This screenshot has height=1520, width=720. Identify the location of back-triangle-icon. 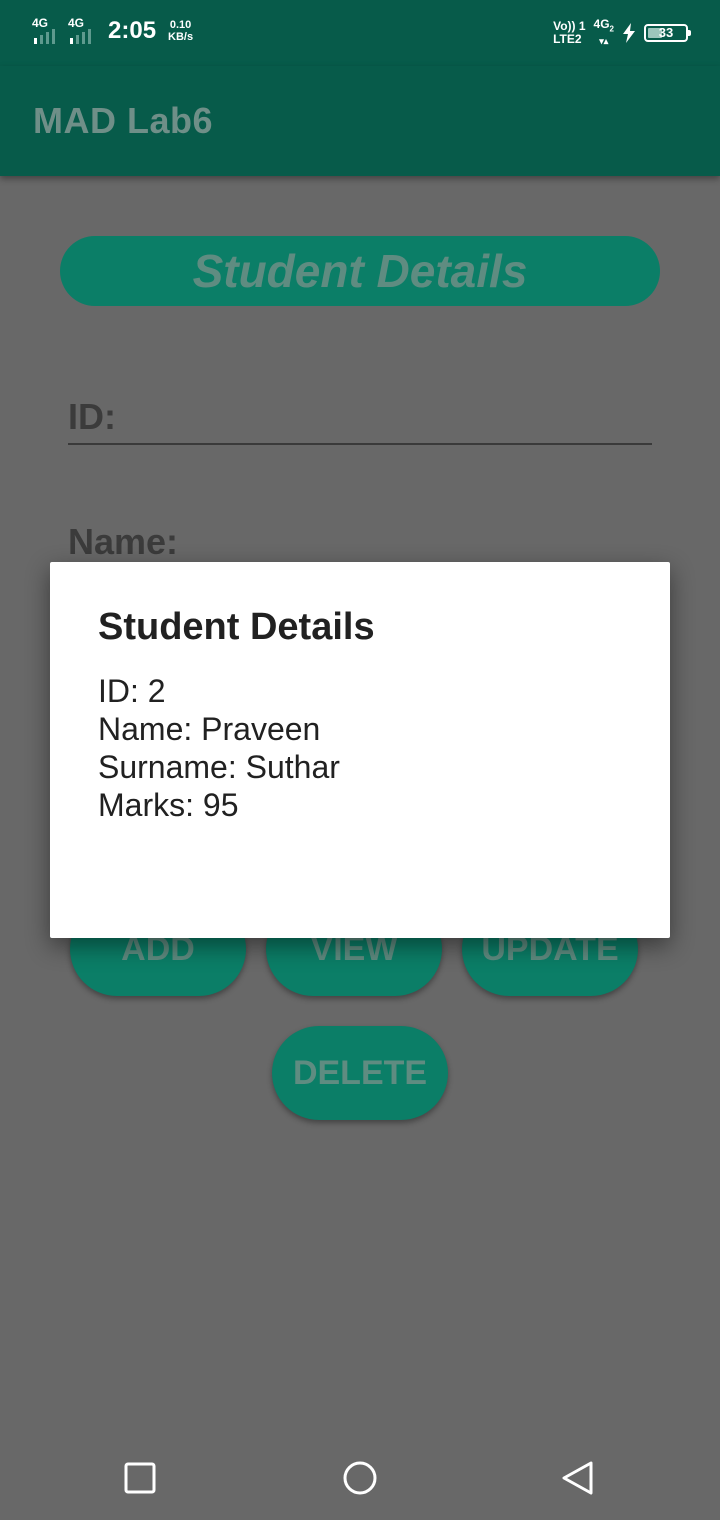
(578, 1478).